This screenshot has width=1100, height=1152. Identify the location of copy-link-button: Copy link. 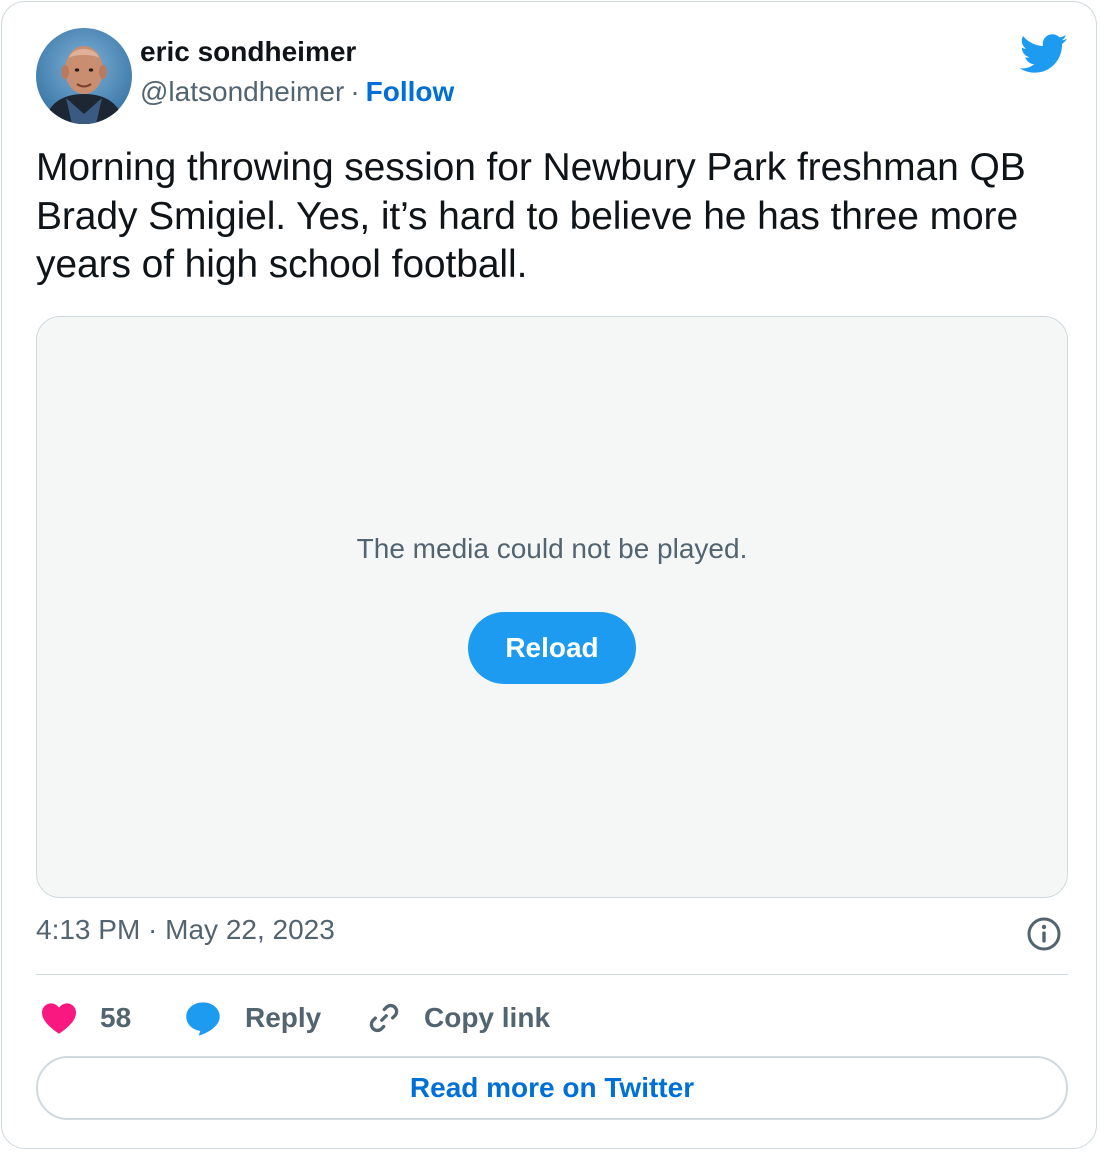
(458, 1018).